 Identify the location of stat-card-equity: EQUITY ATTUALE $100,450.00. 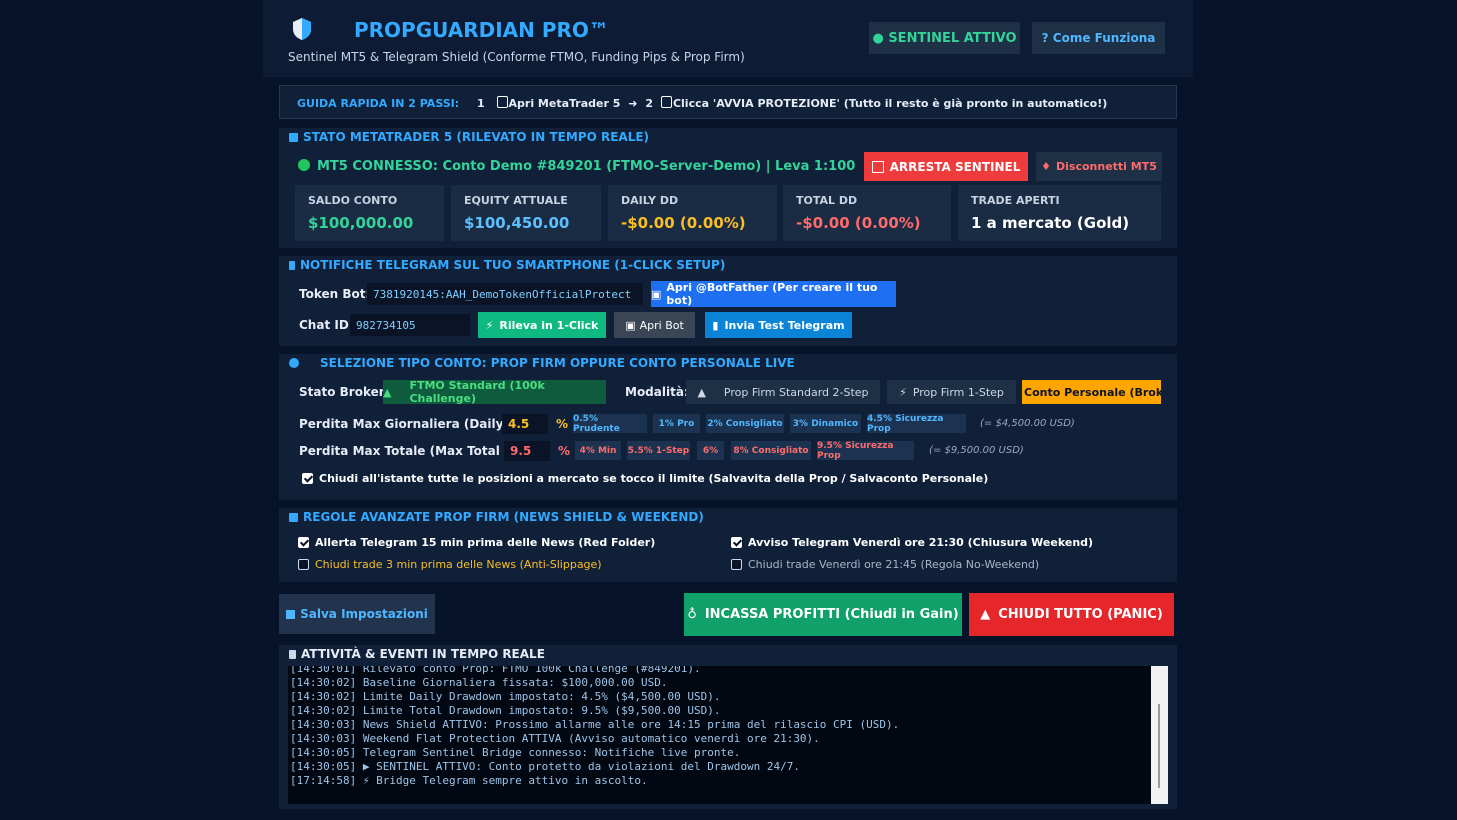
(526, 213).